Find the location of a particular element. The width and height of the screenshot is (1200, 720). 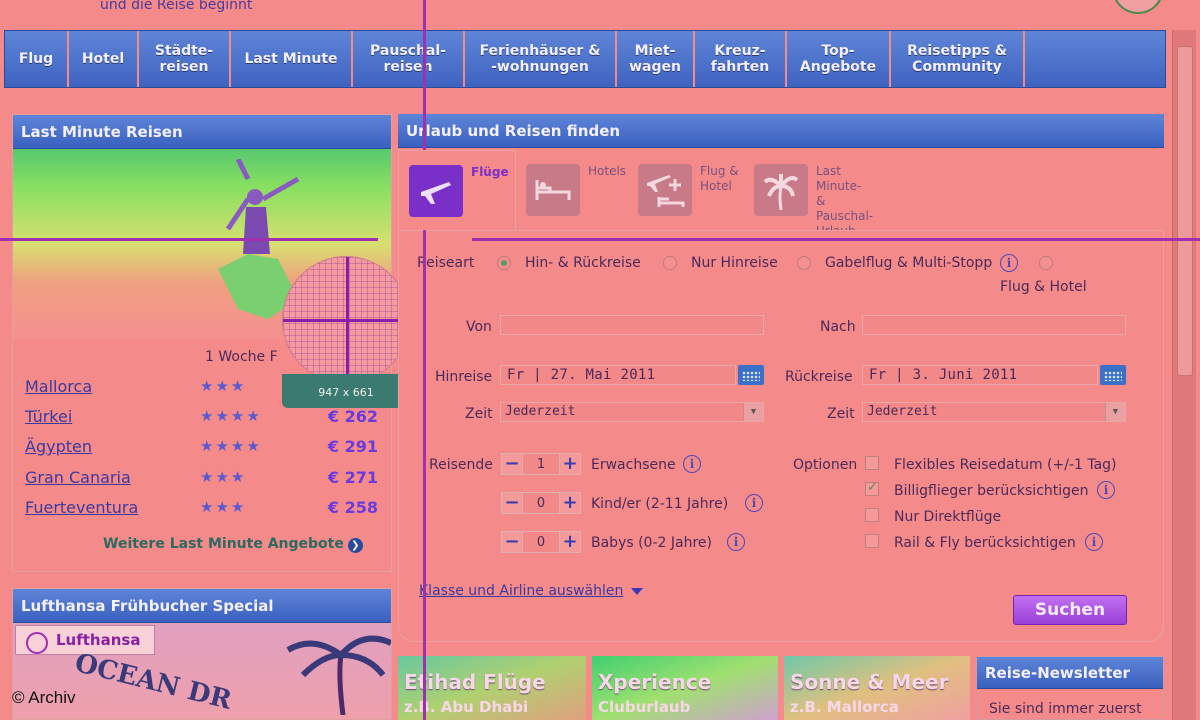

babies-label: Babys (0-2 Jahre) is located at coordinates (651, 543).